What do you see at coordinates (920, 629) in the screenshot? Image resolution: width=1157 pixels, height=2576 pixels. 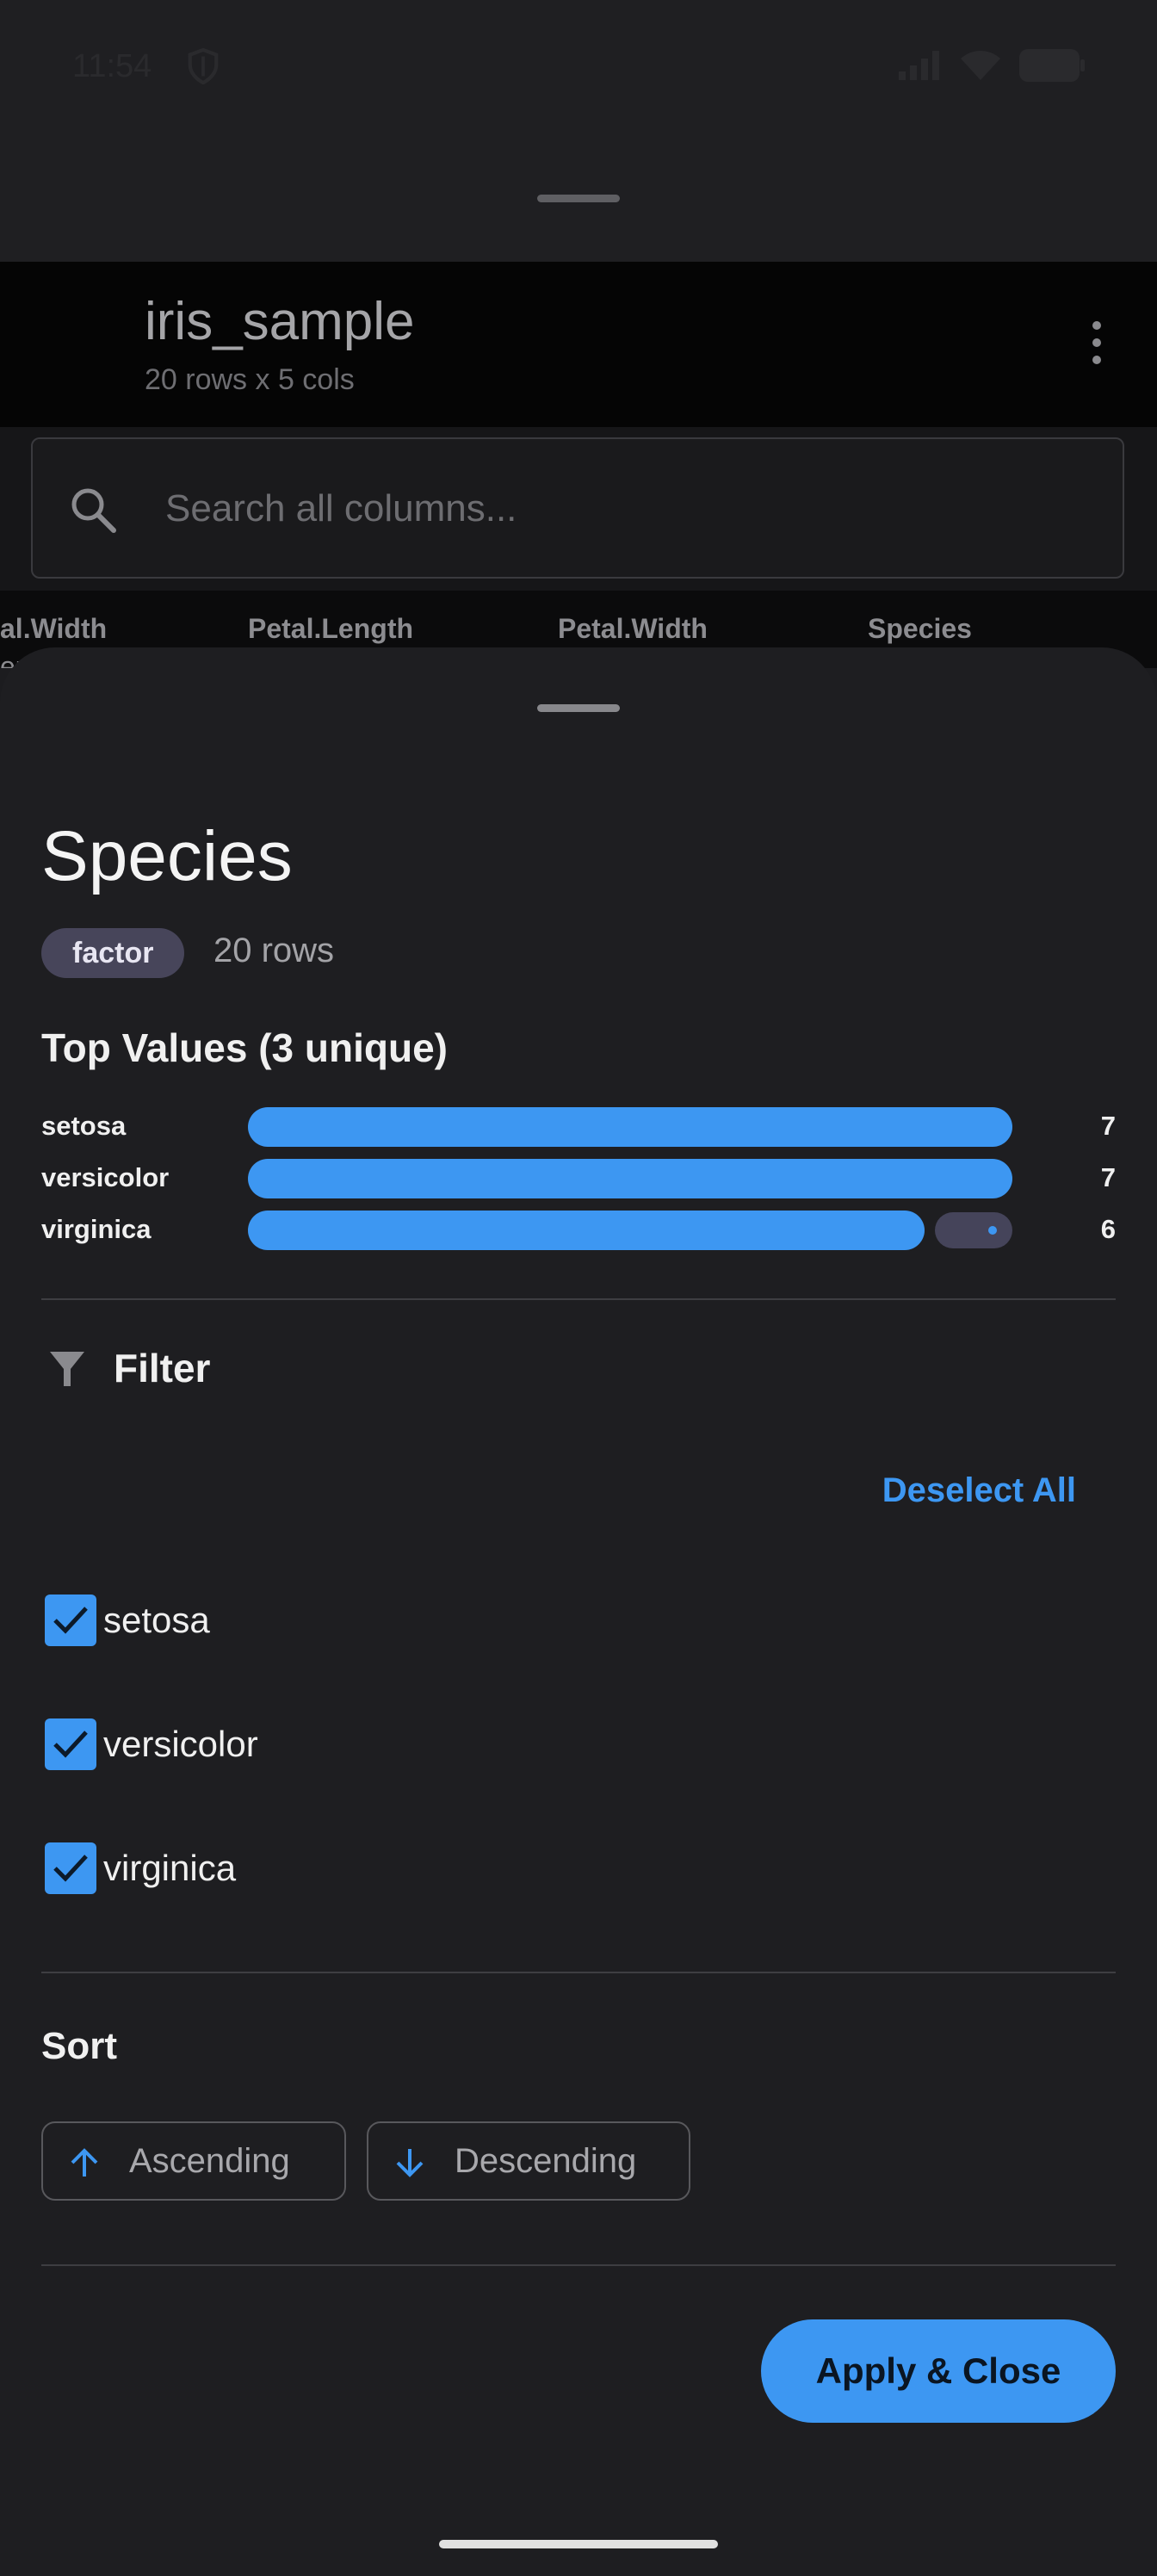 I see `column-header: Species` at bounding box center [920, 629].